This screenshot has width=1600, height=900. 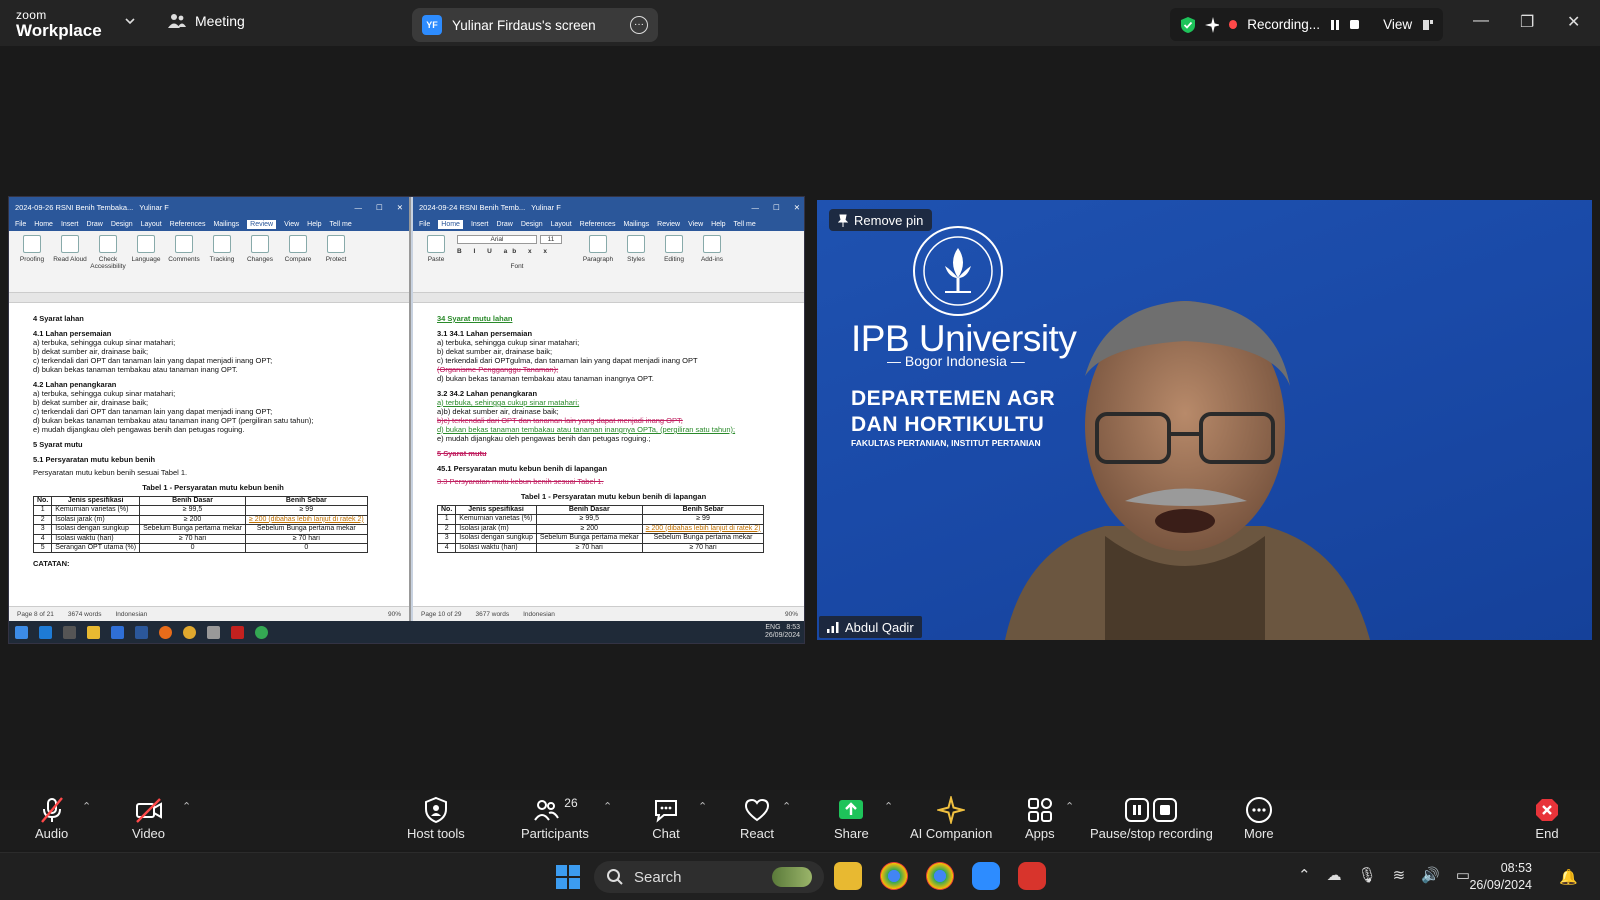 I want to click on meeting-info-button: Meeting, so click(x=206, y=21).